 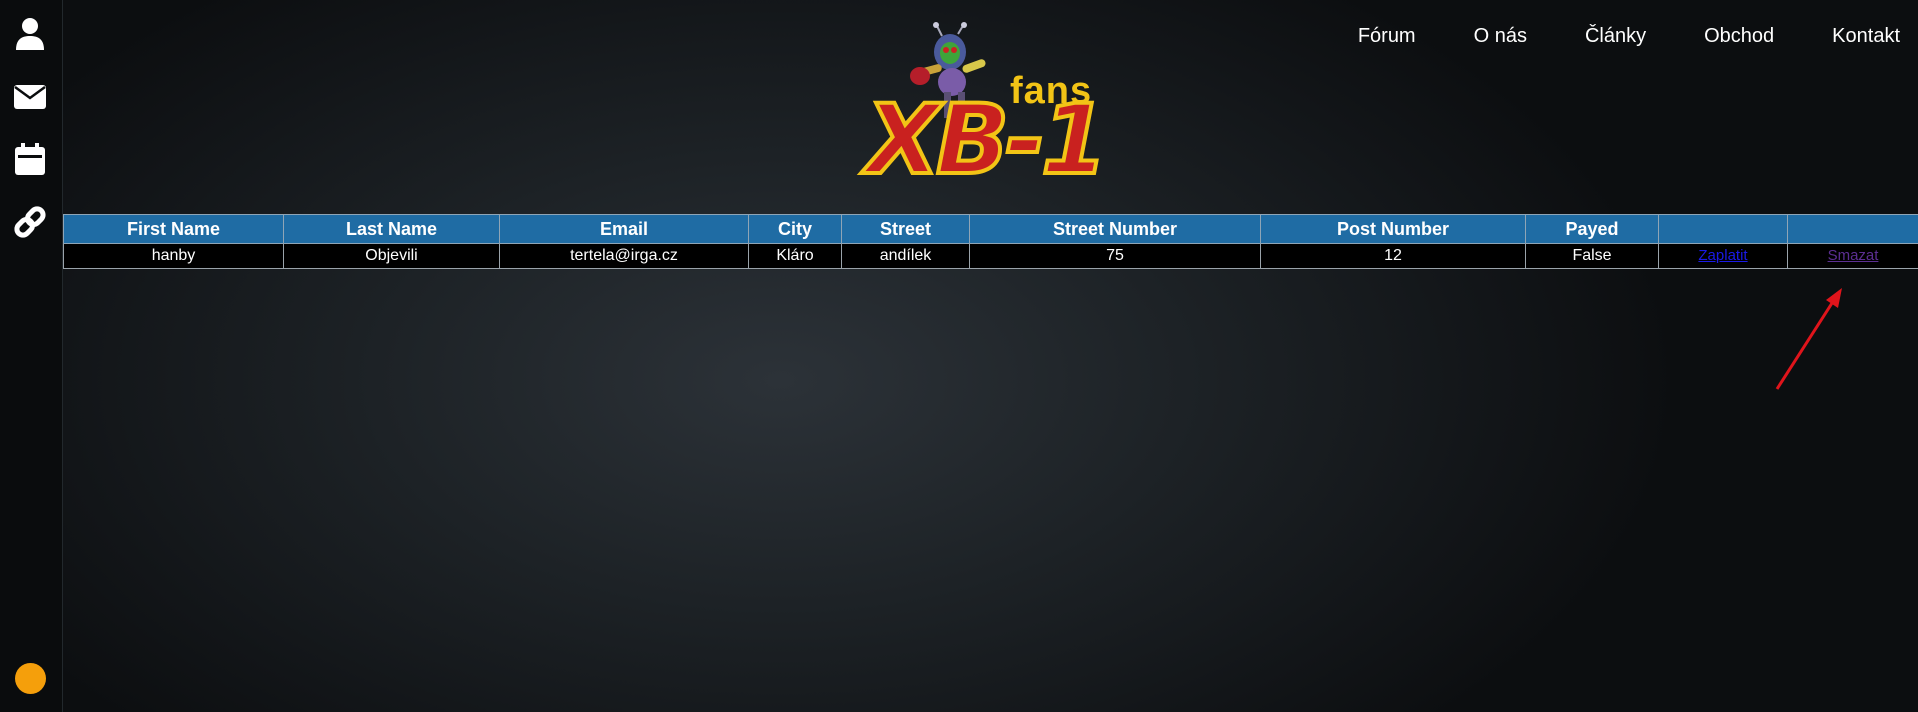 What do you see at coordinates (1115, 229) in the screenshot?
I see `column-header-street-number: Street Number` at bounding box center [1115, 229].